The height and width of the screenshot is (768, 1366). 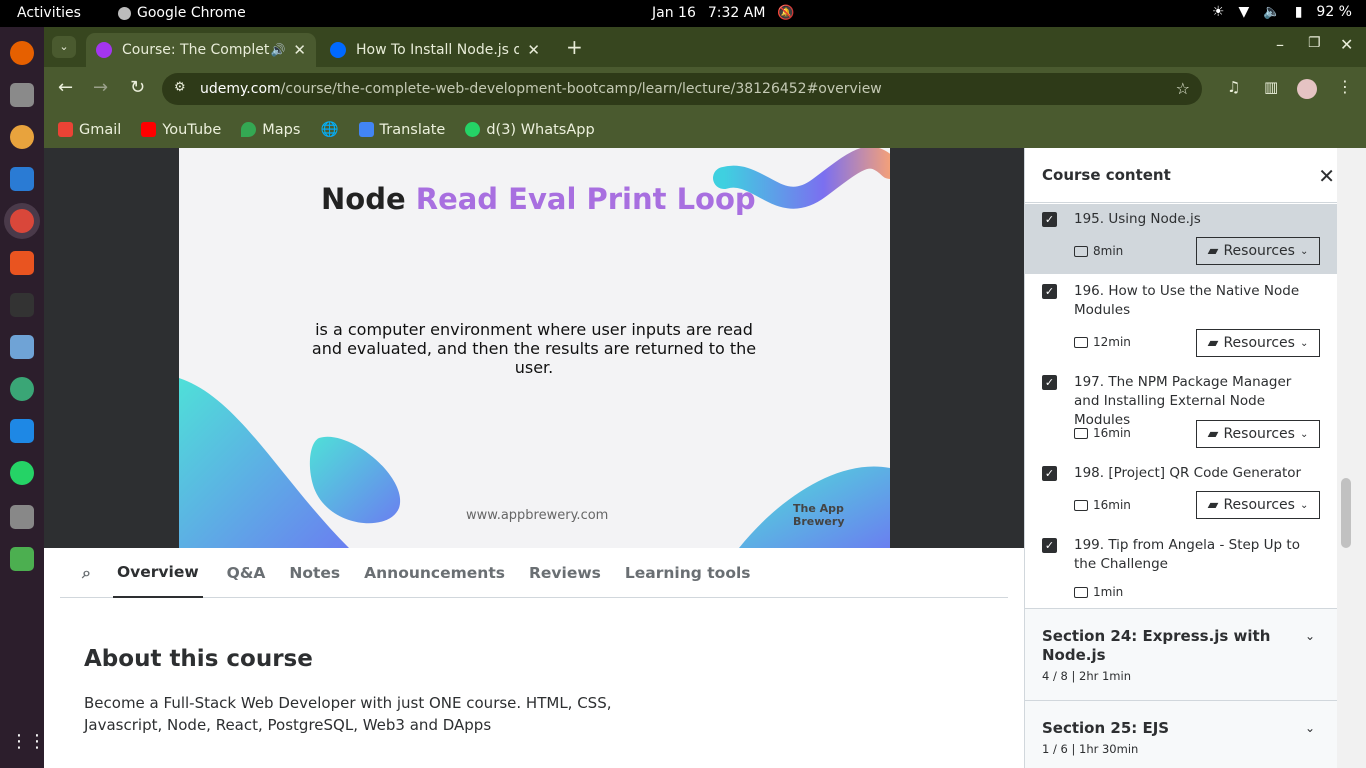 I want to click on tab-title: Course: The Complete, so click(x=196, y=50).